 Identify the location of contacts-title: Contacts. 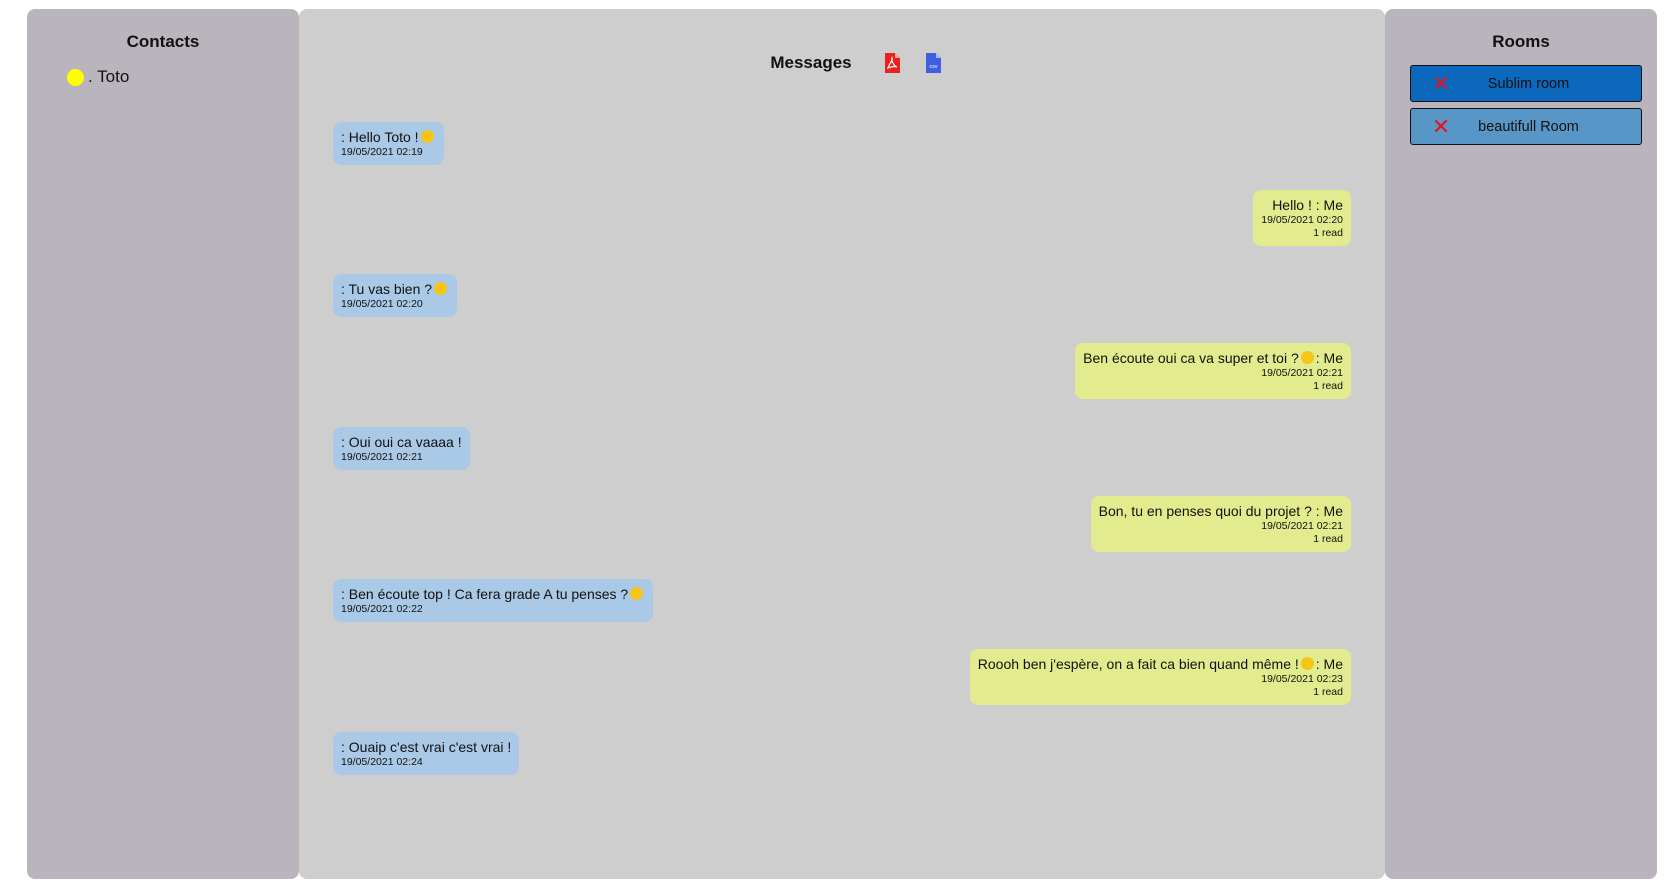
(163, 41).